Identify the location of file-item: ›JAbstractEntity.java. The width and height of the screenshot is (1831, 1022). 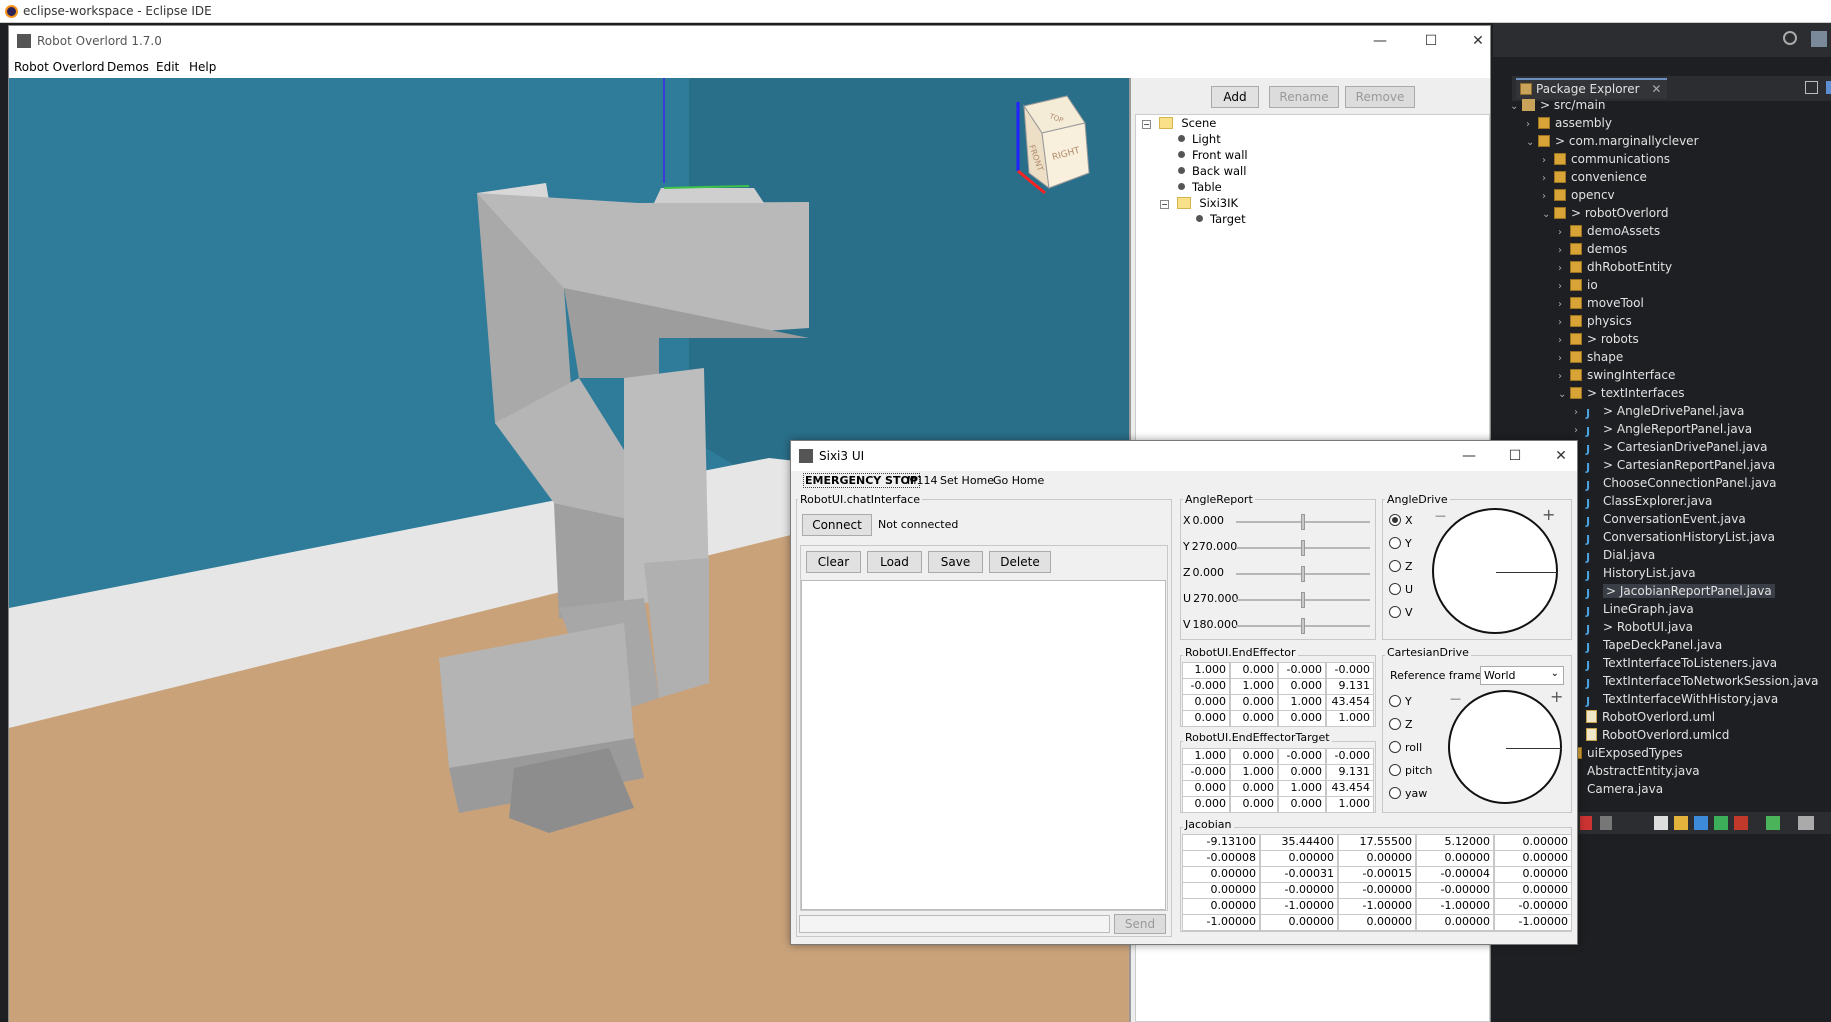
(1629, 771).